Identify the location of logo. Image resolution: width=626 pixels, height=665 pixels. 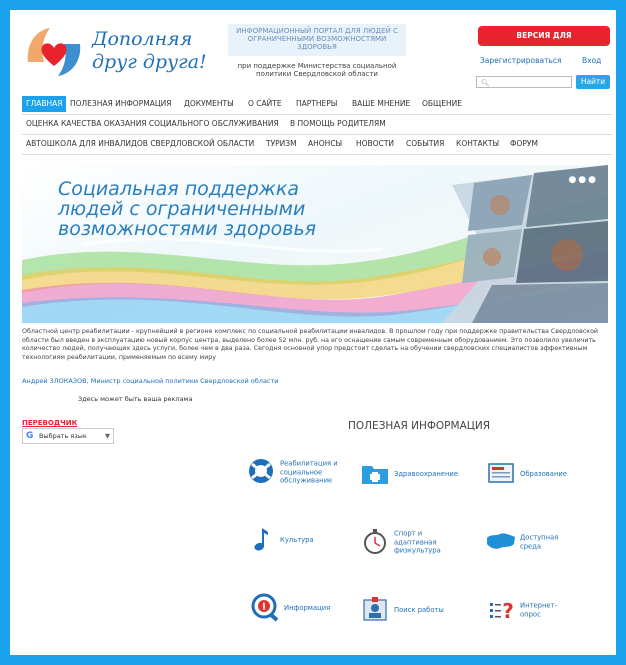
(54, 52).